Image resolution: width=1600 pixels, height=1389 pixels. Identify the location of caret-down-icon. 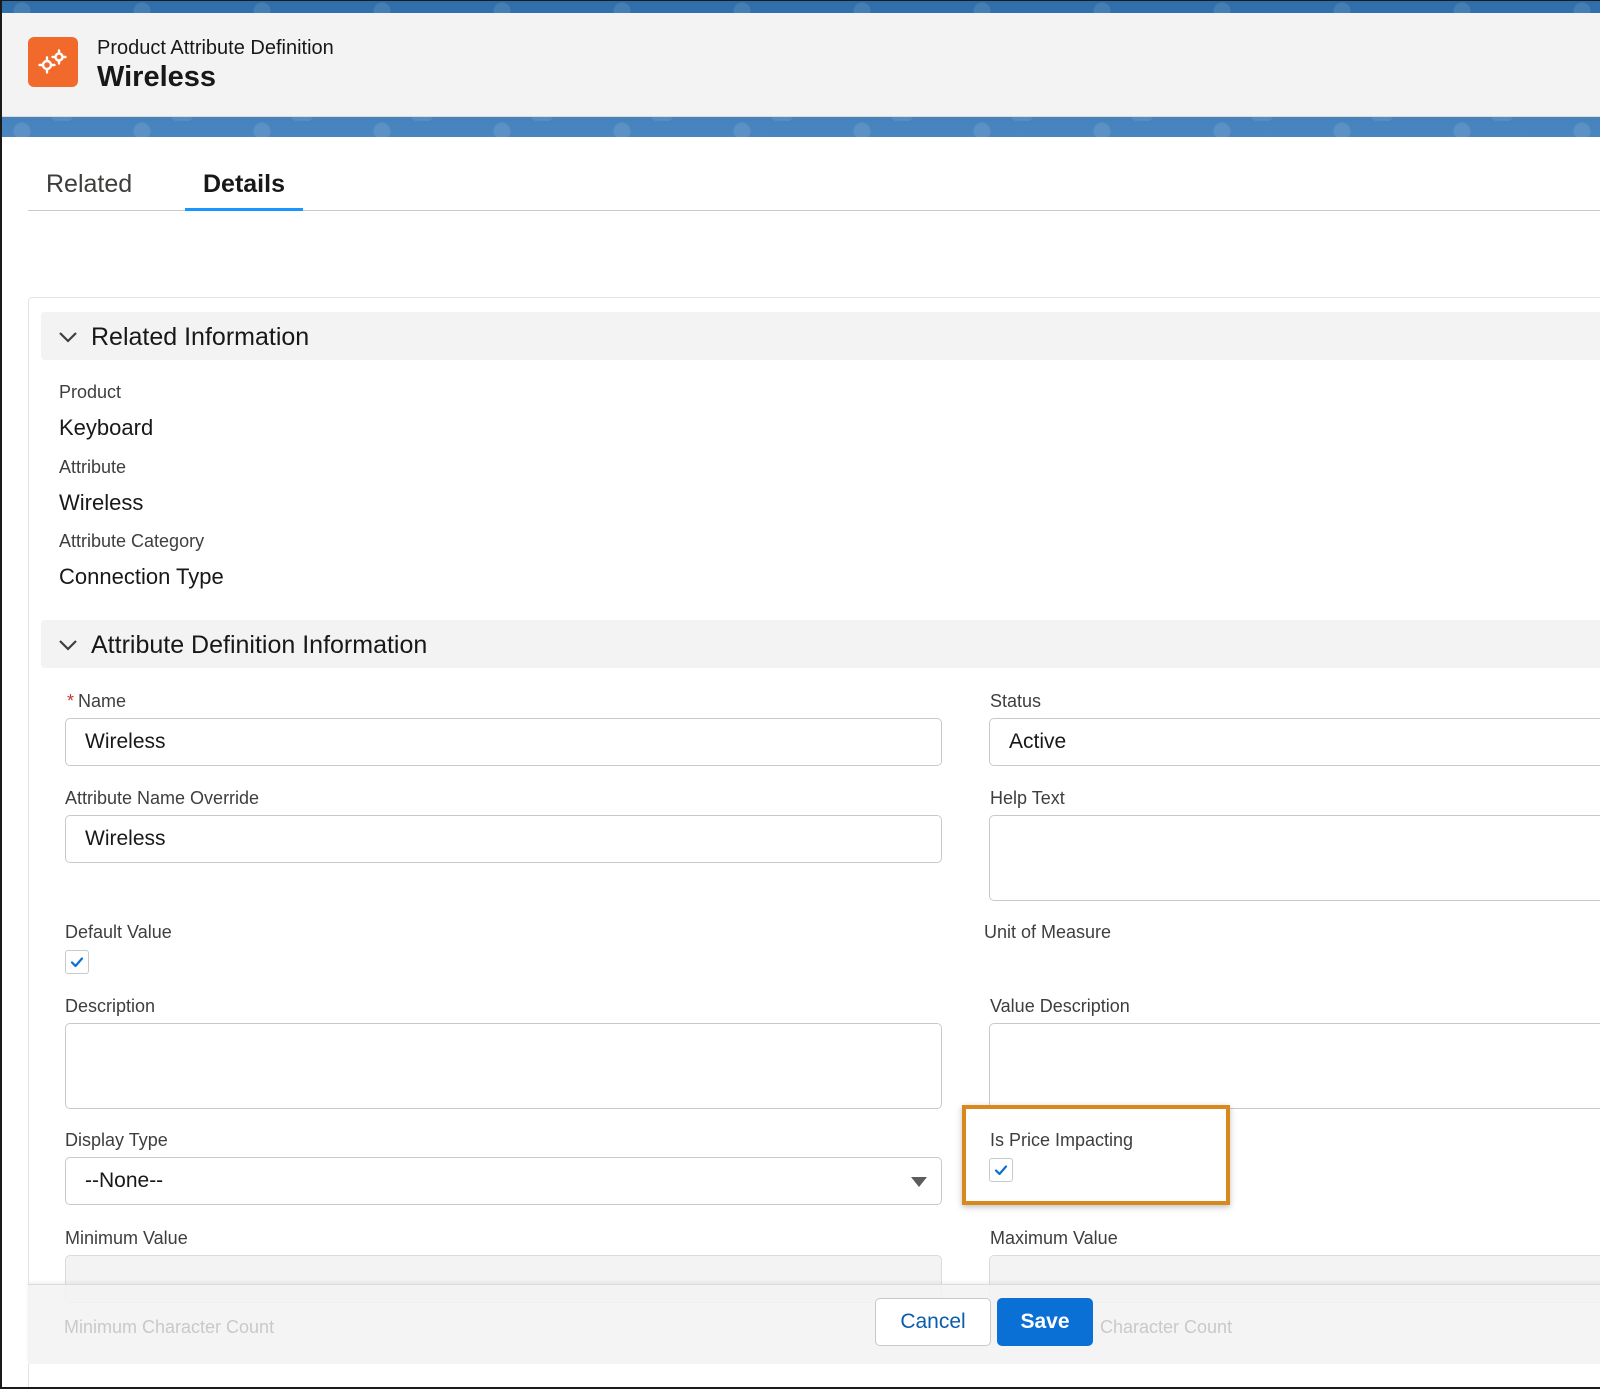
(919, 1182).